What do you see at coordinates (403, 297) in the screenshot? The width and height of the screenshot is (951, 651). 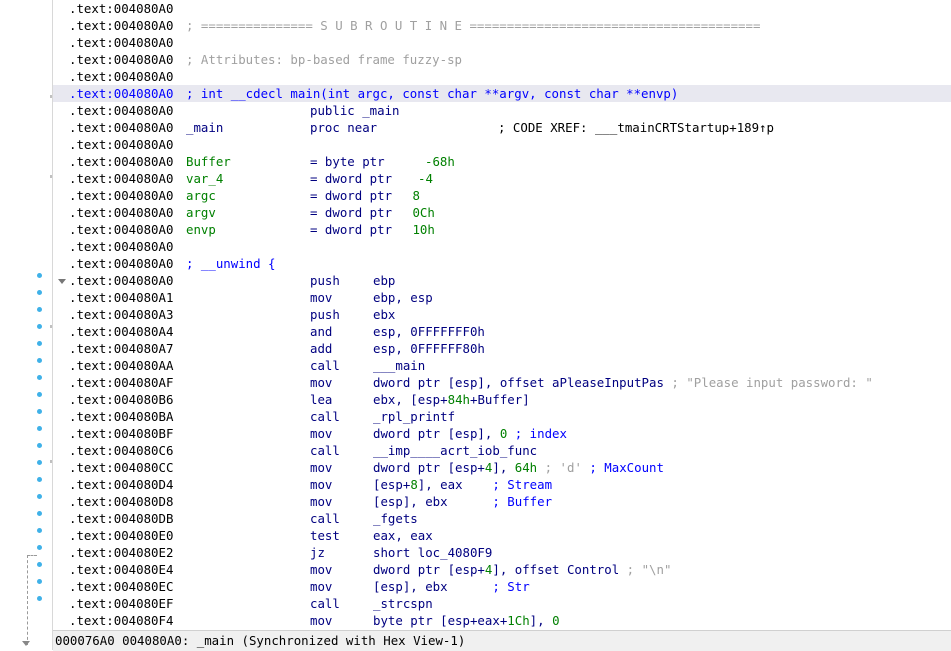 I see `operand: ebp, esp` at bounding box center [403, 297].